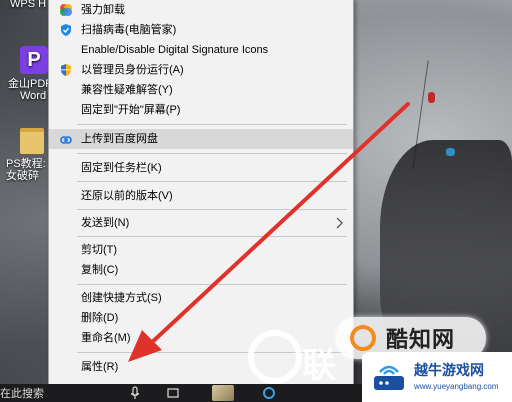  Describe the element at coordinates (201, 168) in the screenshot. I see `menu-item-pin-taskbar: 固定到任务栏(K)` at that location.